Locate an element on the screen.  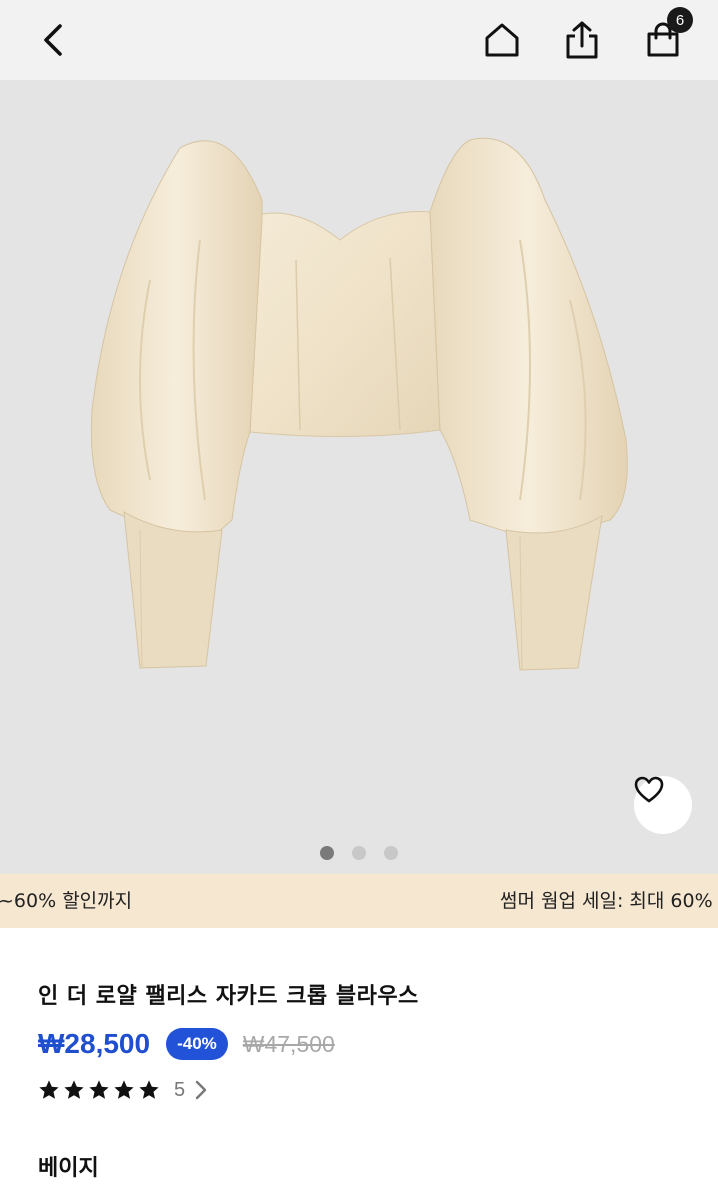
chevron-left-icon is located at coordinates (53, 40).